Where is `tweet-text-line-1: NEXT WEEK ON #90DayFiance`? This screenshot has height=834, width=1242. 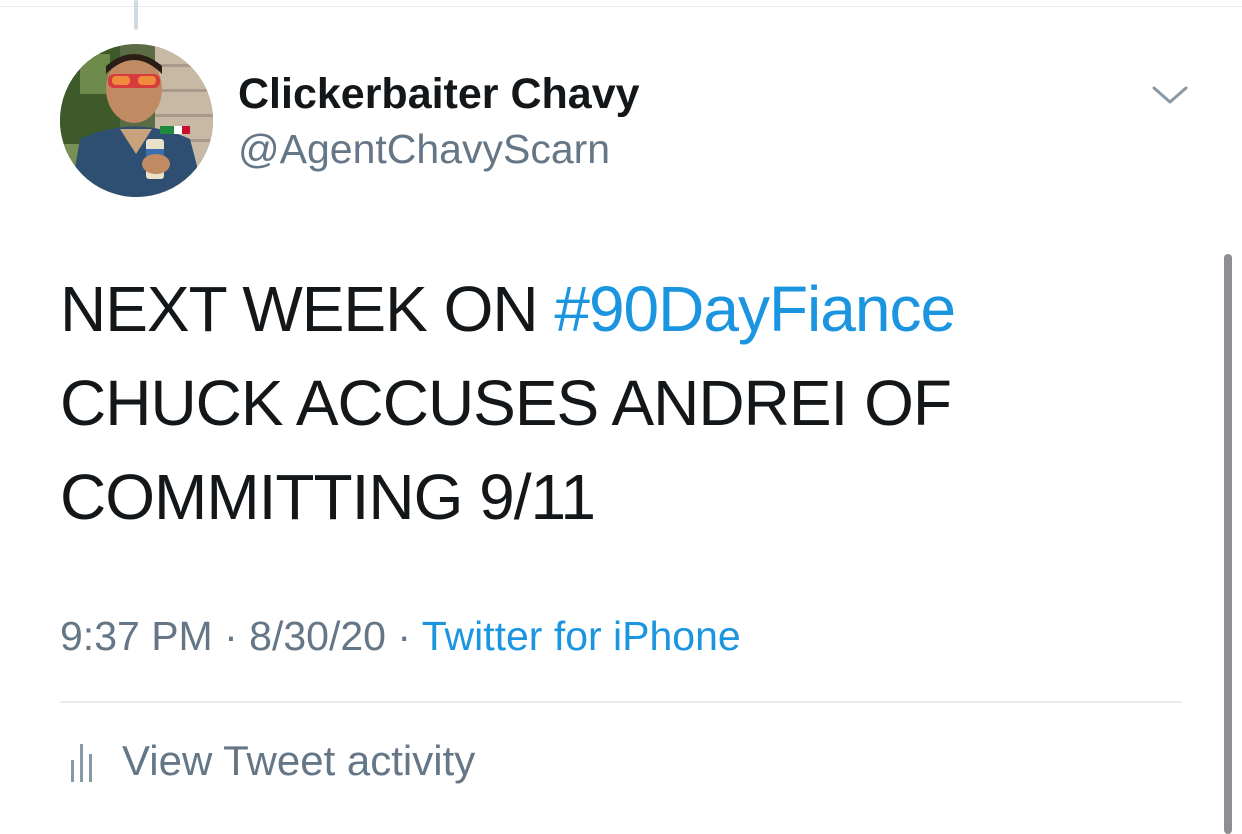
tweet-text-line-1: NEXT WEEK ON #90DayFiance is located at coordinates (615, 309).